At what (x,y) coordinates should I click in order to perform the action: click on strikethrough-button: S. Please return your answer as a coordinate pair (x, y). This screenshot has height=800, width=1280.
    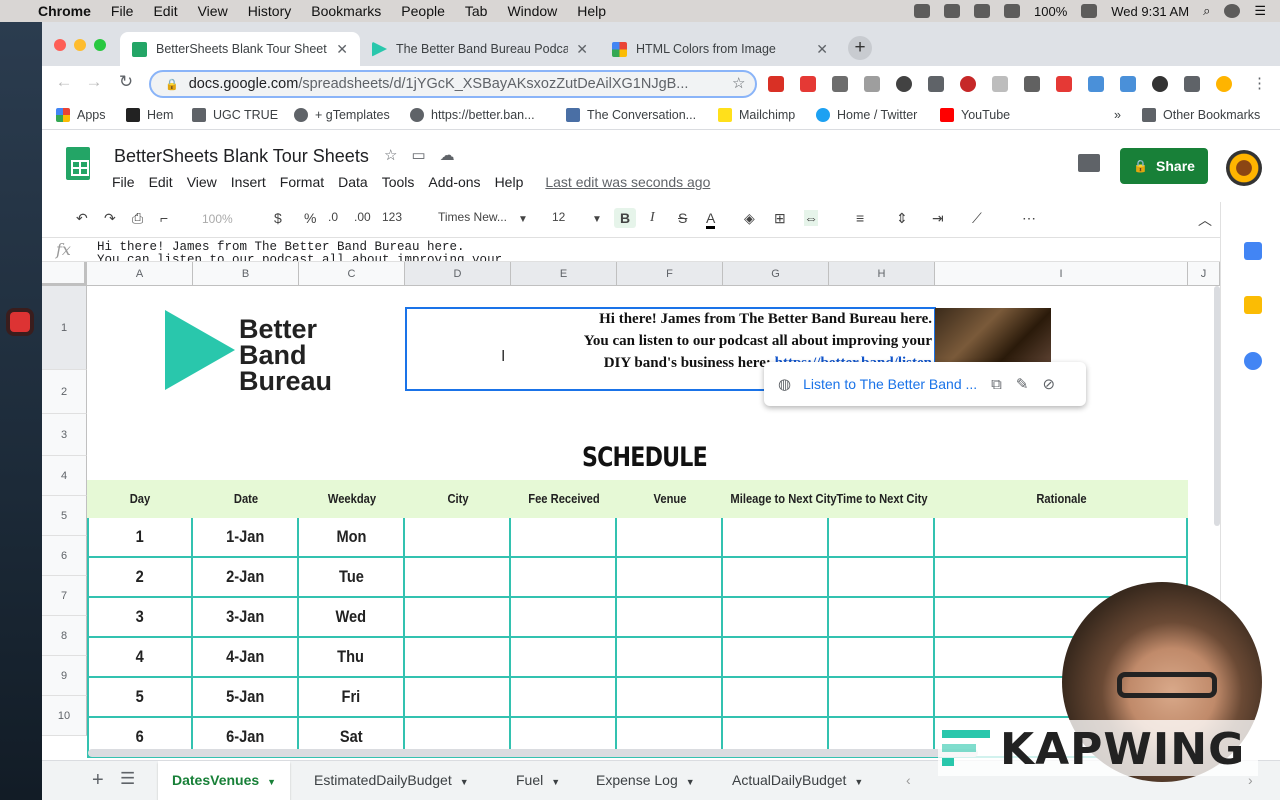
    Looking at the image, I should click on (682, 218).